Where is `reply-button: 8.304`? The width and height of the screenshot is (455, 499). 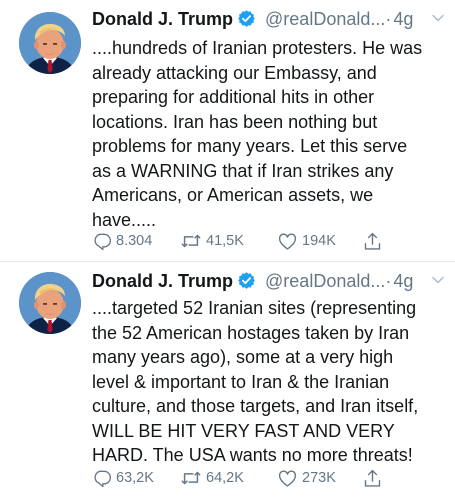
reply-button: 8.304 is located at coordinates (122, 241).